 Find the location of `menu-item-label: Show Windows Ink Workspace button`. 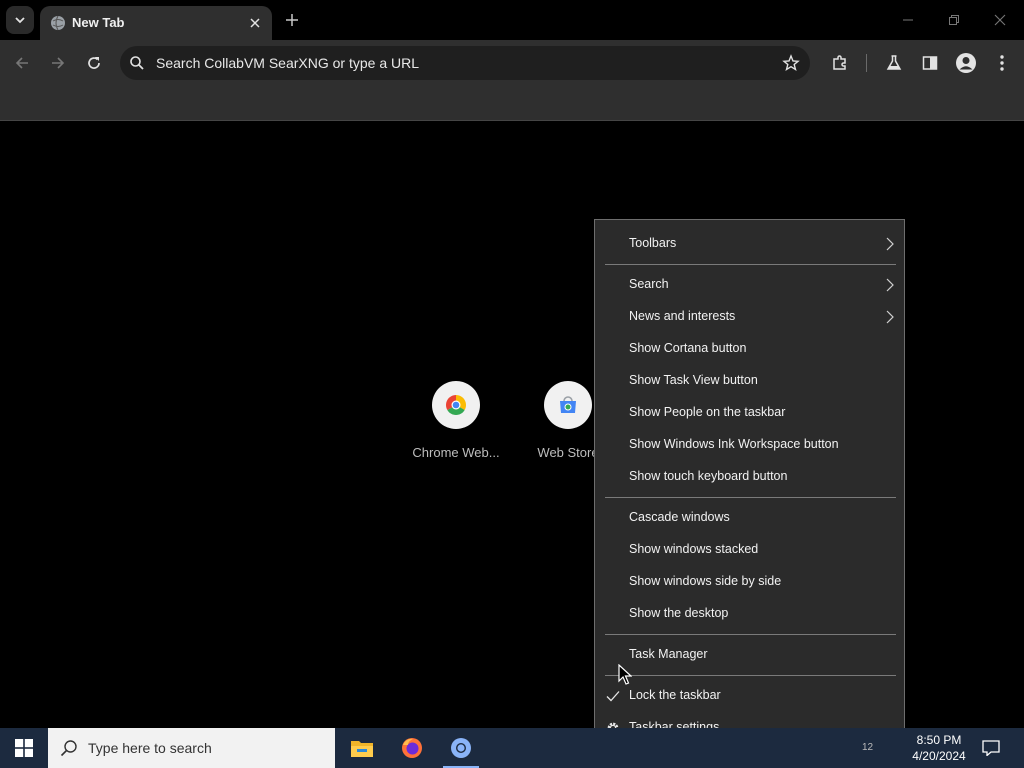

menu-item-label: Show Windows Ink Workspace button is located at coordinates (734, 444).